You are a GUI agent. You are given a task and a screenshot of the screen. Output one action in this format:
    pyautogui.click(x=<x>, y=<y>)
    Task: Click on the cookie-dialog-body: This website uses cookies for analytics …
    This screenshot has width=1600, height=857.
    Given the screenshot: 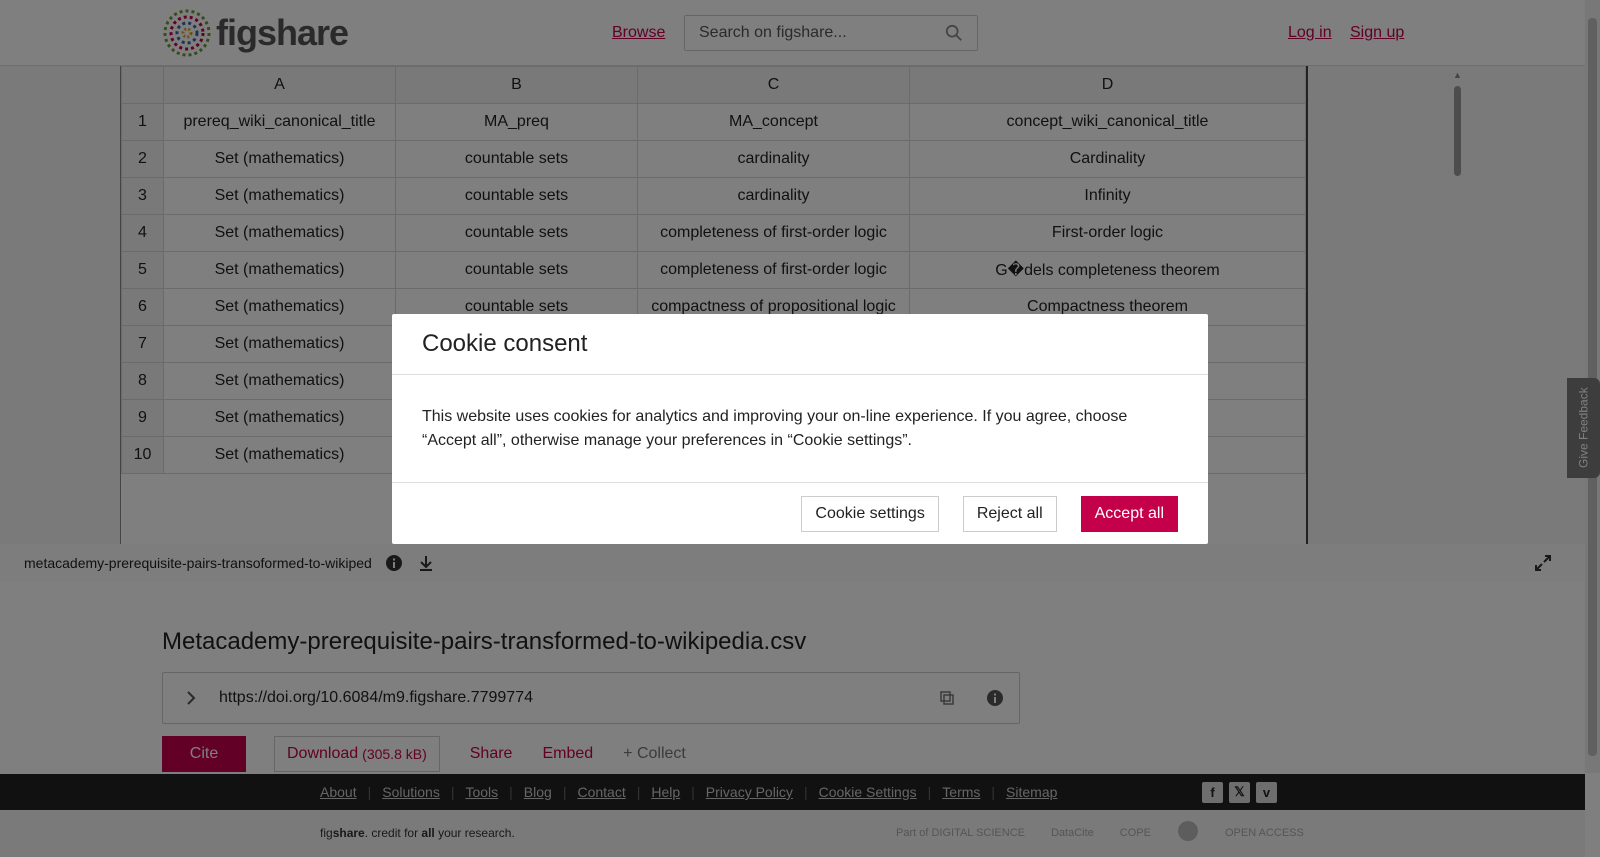 What is the action you would take?
    pyautogui.click(x=800, y=429)
    